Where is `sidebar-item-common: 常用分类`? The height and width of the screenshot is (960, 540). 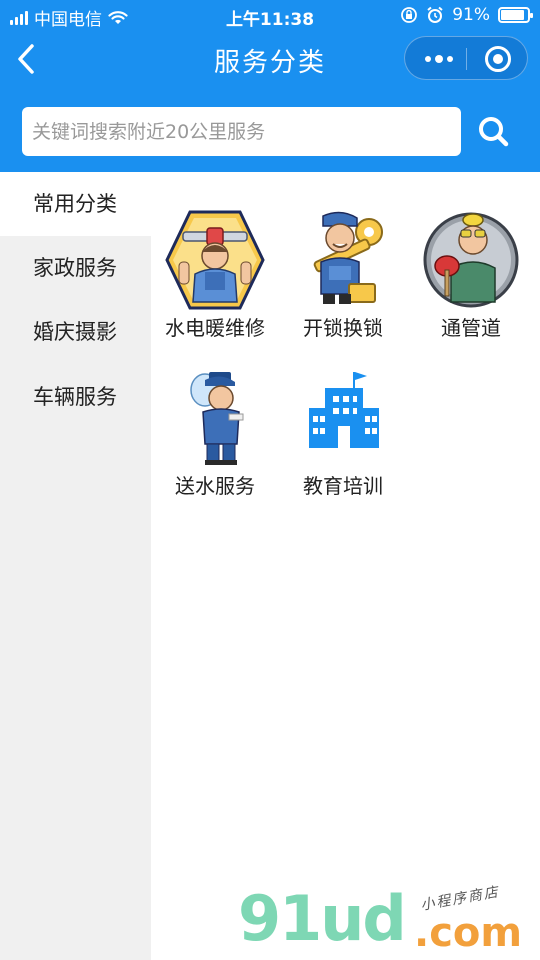
sidebar-item-common: 常用分类 is located at coordinates (75, 204).